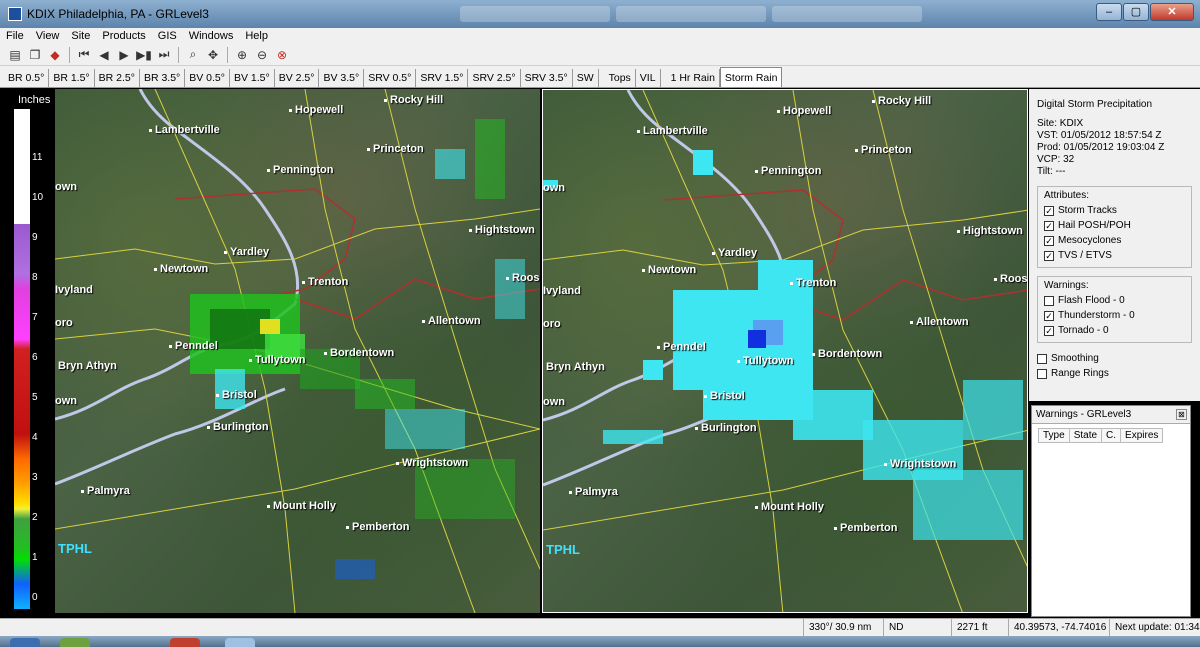 The width and height of the screenshot is (1200, 647). Describe the element at coordinates (1099, 135) in the screenshot. I see `vst-text: VST: 01/05/2012 18:57:54 Z` at that location.